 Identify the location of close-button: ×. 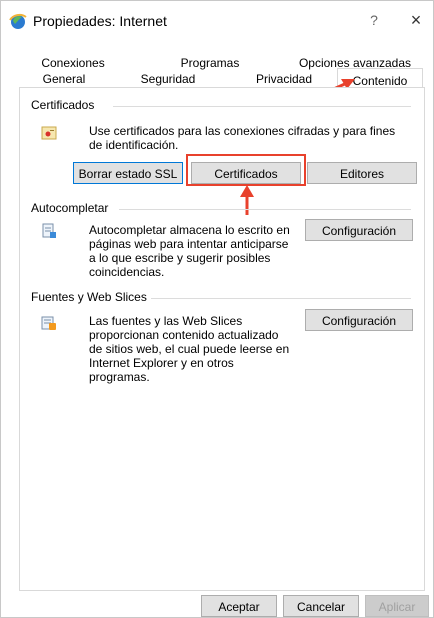
(416, 20).